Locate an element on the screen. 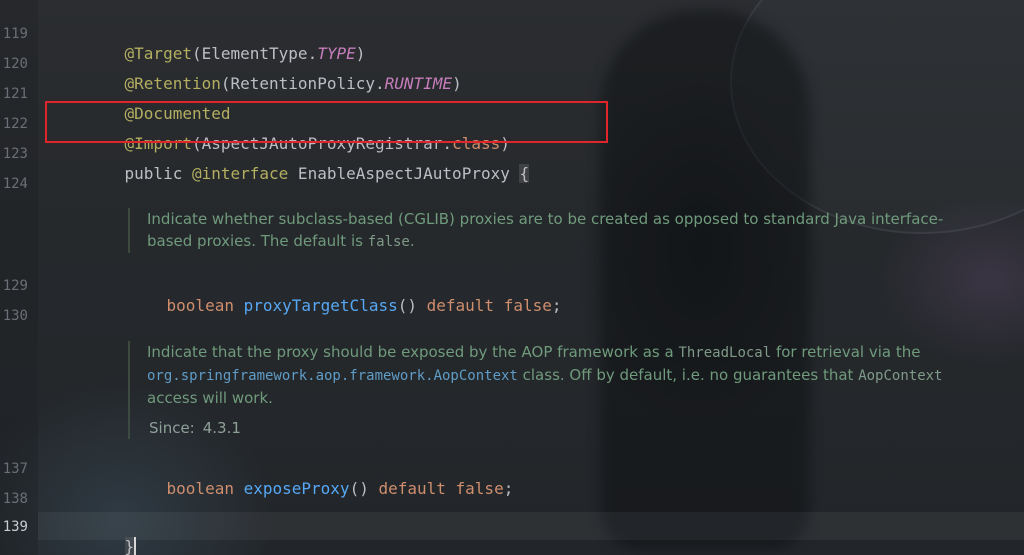 This screenshot has width=1024, height=555. line-number: 121 is located at coordinates (15, 94).